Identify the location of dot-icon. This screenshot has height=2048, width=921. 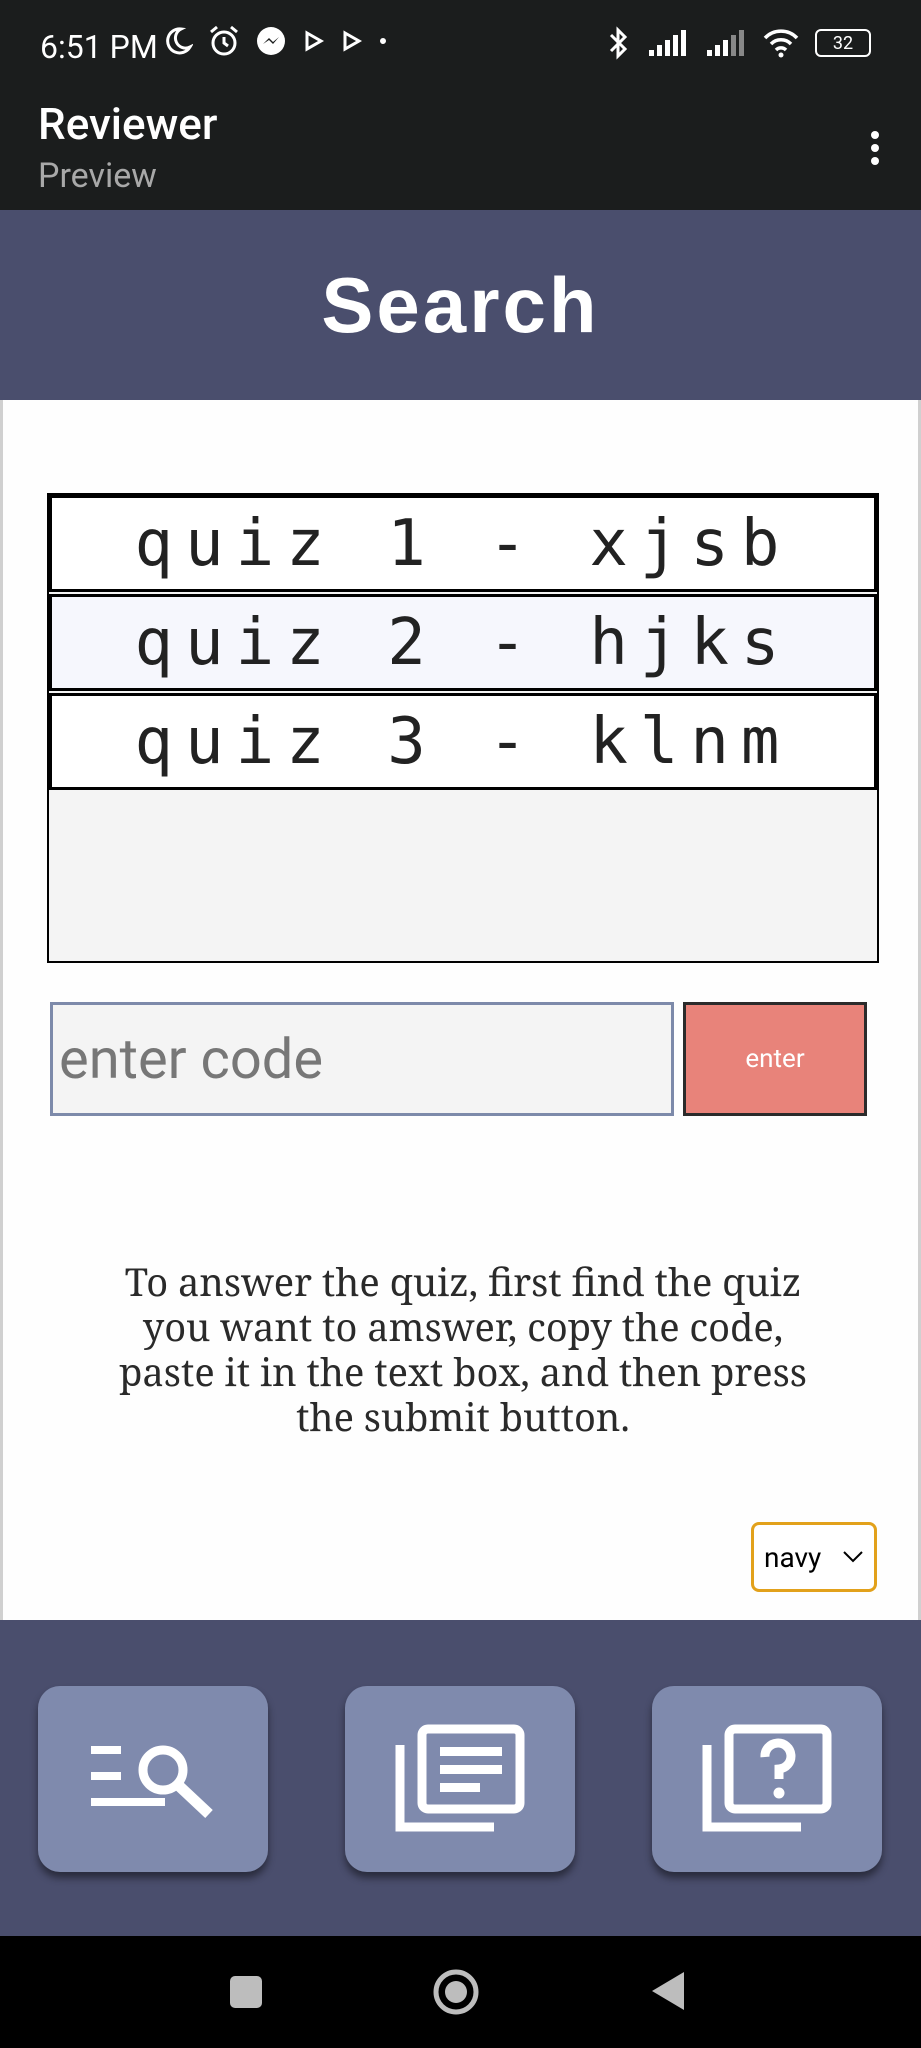
(383, 41).